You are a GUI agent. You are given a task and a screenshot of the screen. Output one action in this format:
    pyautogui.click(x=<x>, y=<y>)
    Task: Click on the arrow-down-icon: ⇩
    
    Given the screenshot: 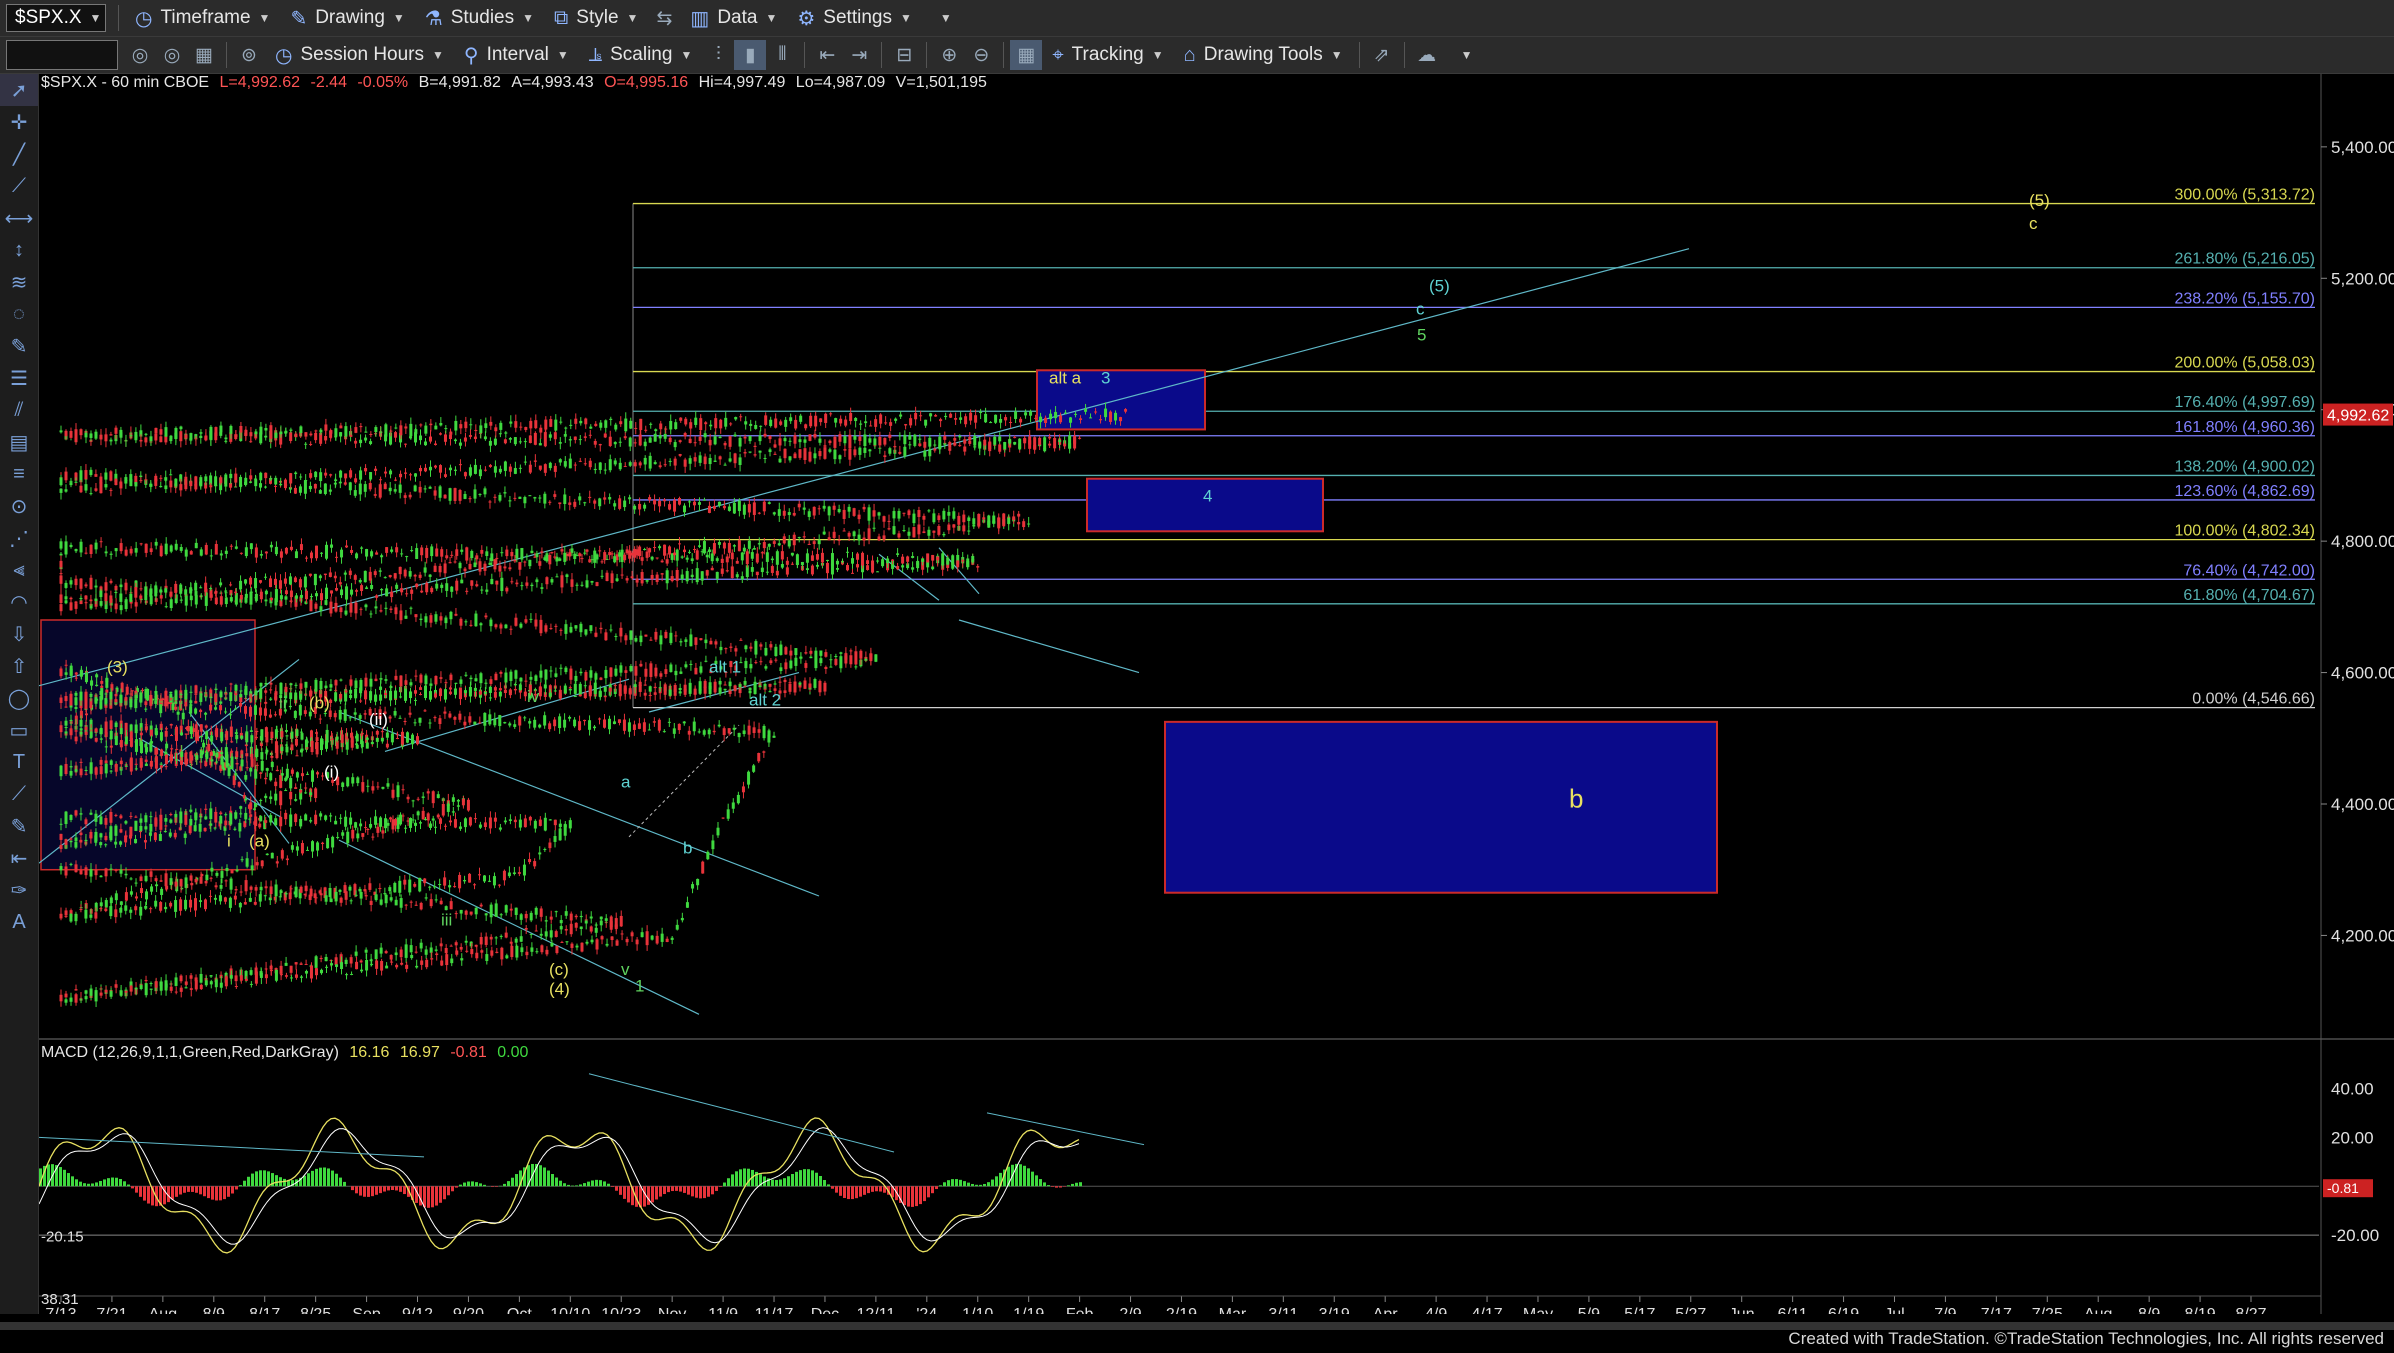 What is the action you would take?
    pyautogui.click(x=19, y=634)
    